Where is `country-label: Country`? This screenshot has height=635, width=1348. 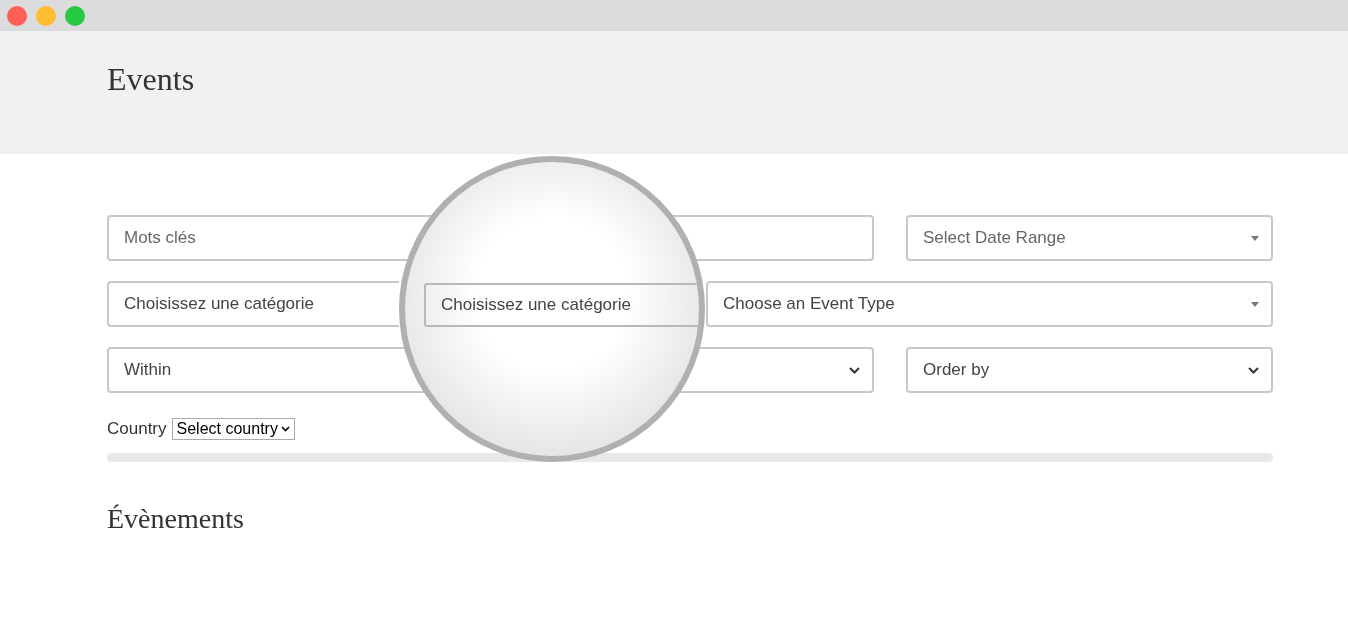
country-label: Country is located at coordinates (137, 429).